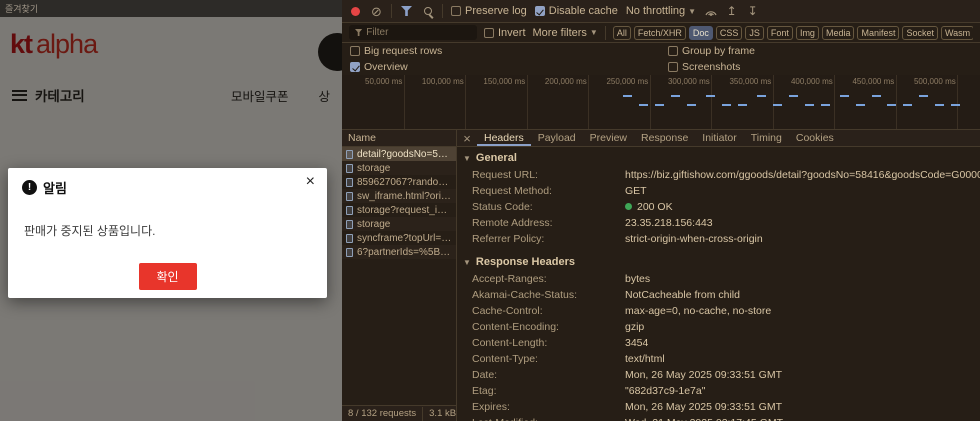 Image resolution: width=980 pixels, height=421 pixels. Describe the element at coordinates (557, 138) in the screenshot. I see `tab-payload: Payload` at that location.